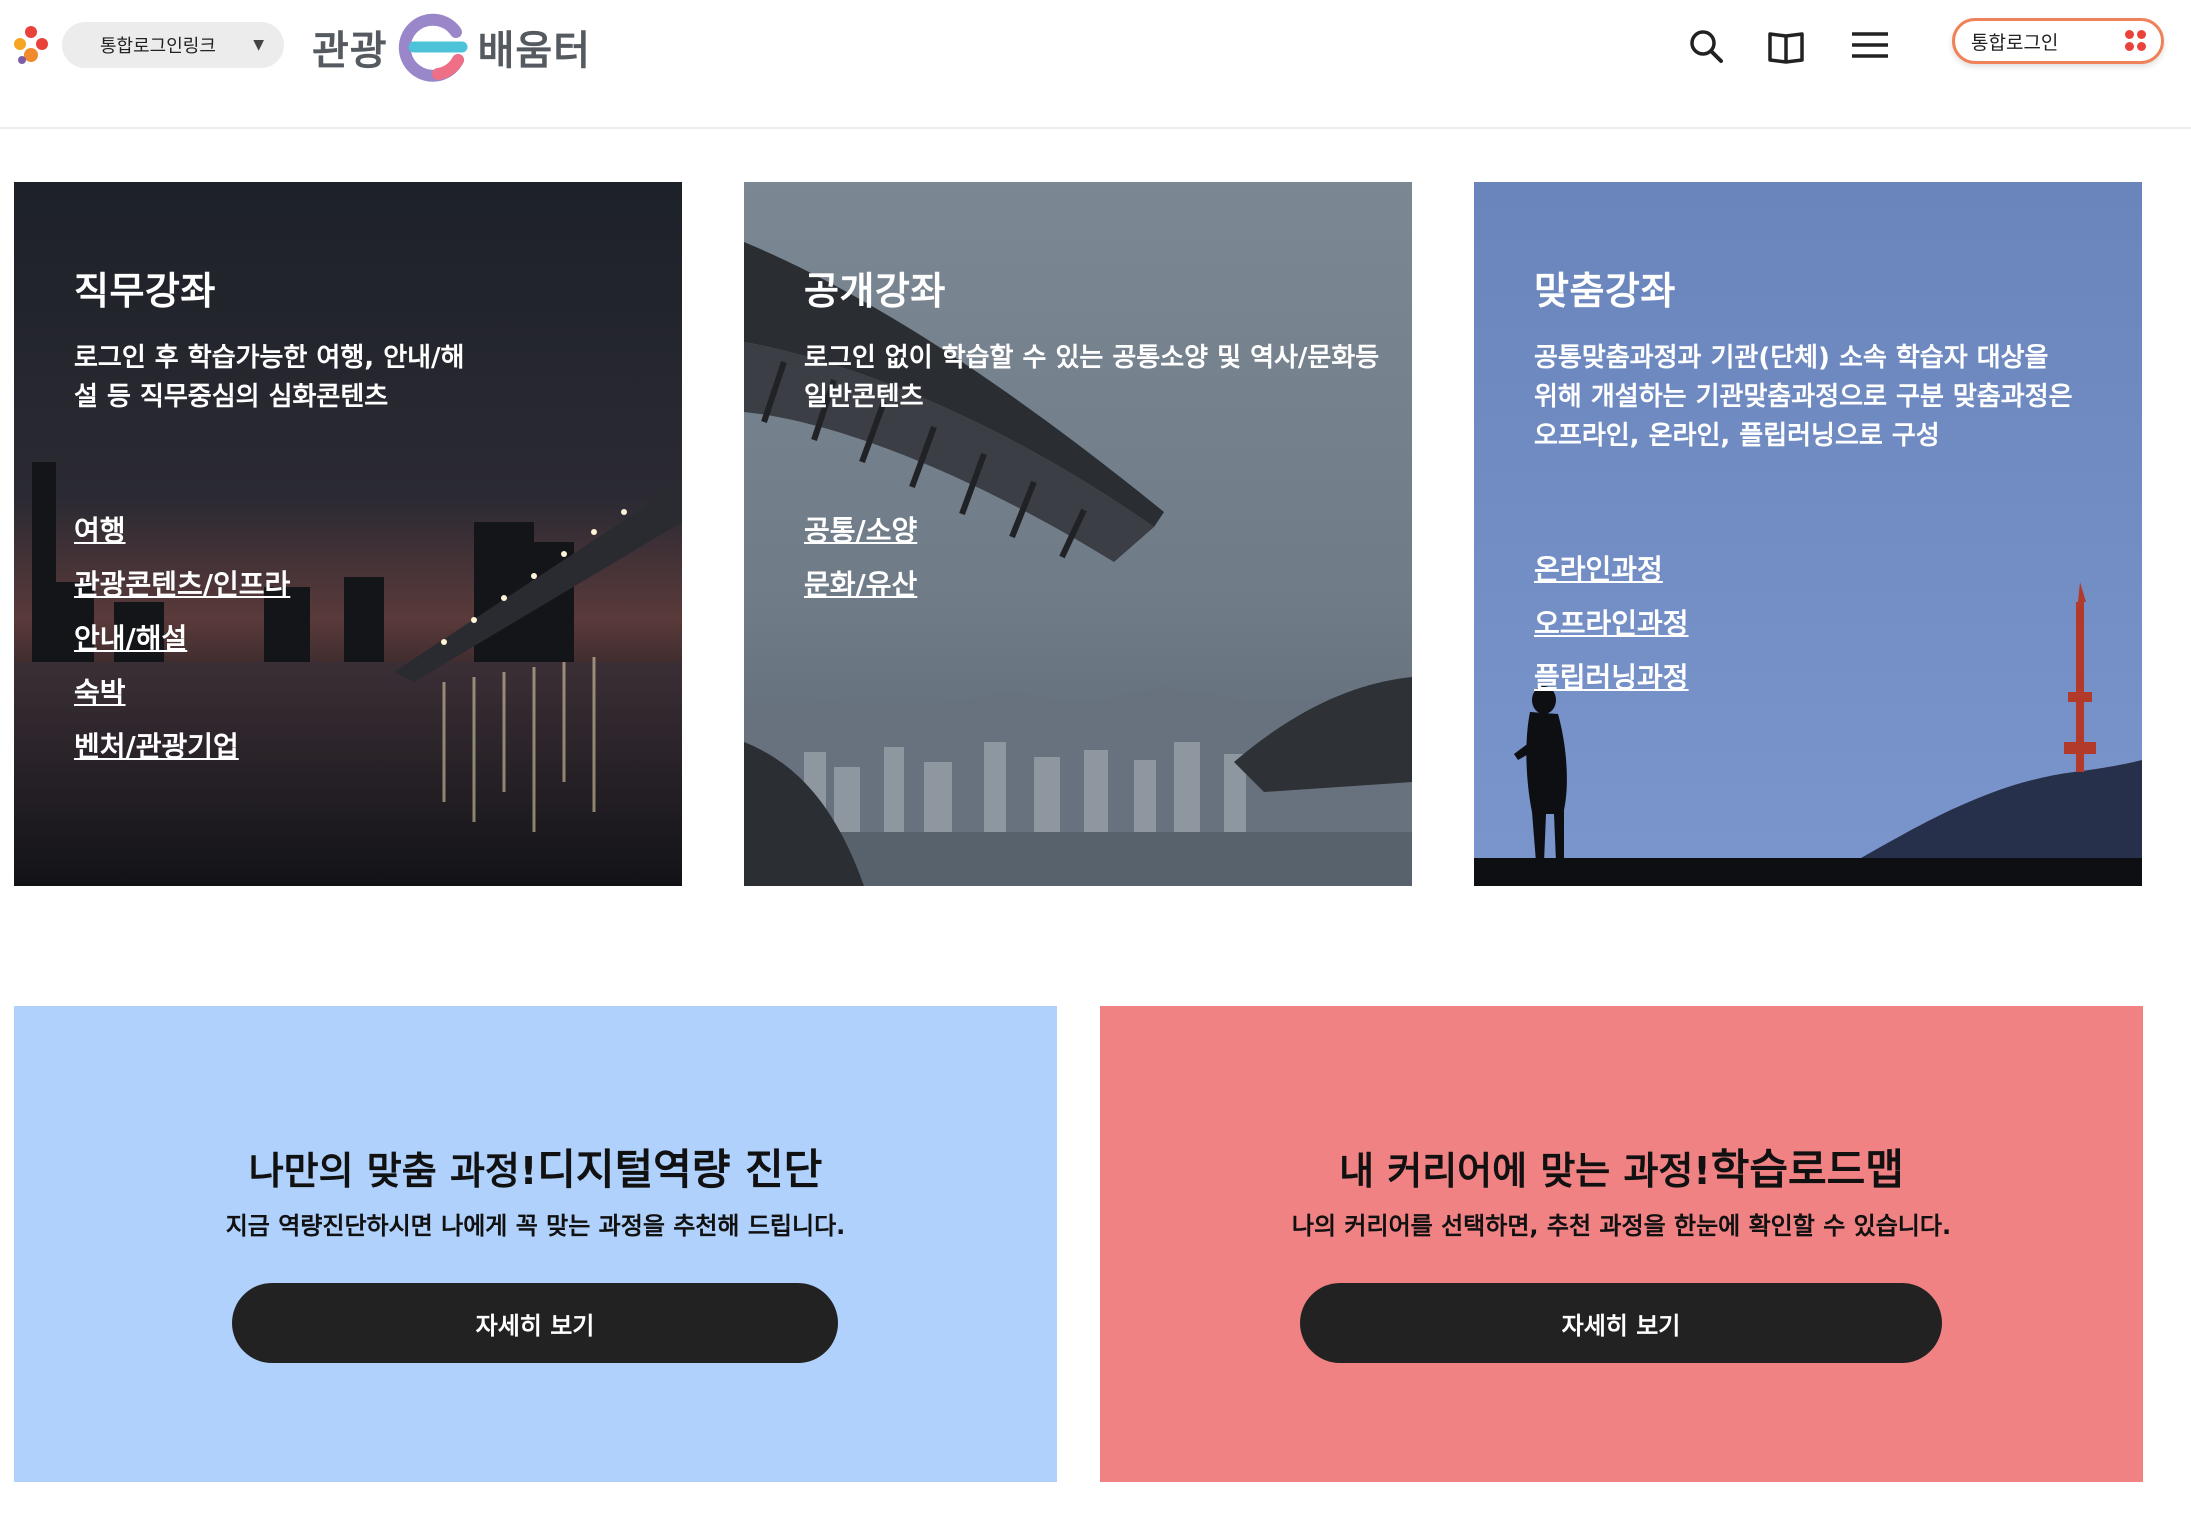 This screenshot has width=2191, height=1540. What do you see at coordinates (182, 531) in the screenshot?
I see `link-travel: 여행` at bounding box center [182, 531].